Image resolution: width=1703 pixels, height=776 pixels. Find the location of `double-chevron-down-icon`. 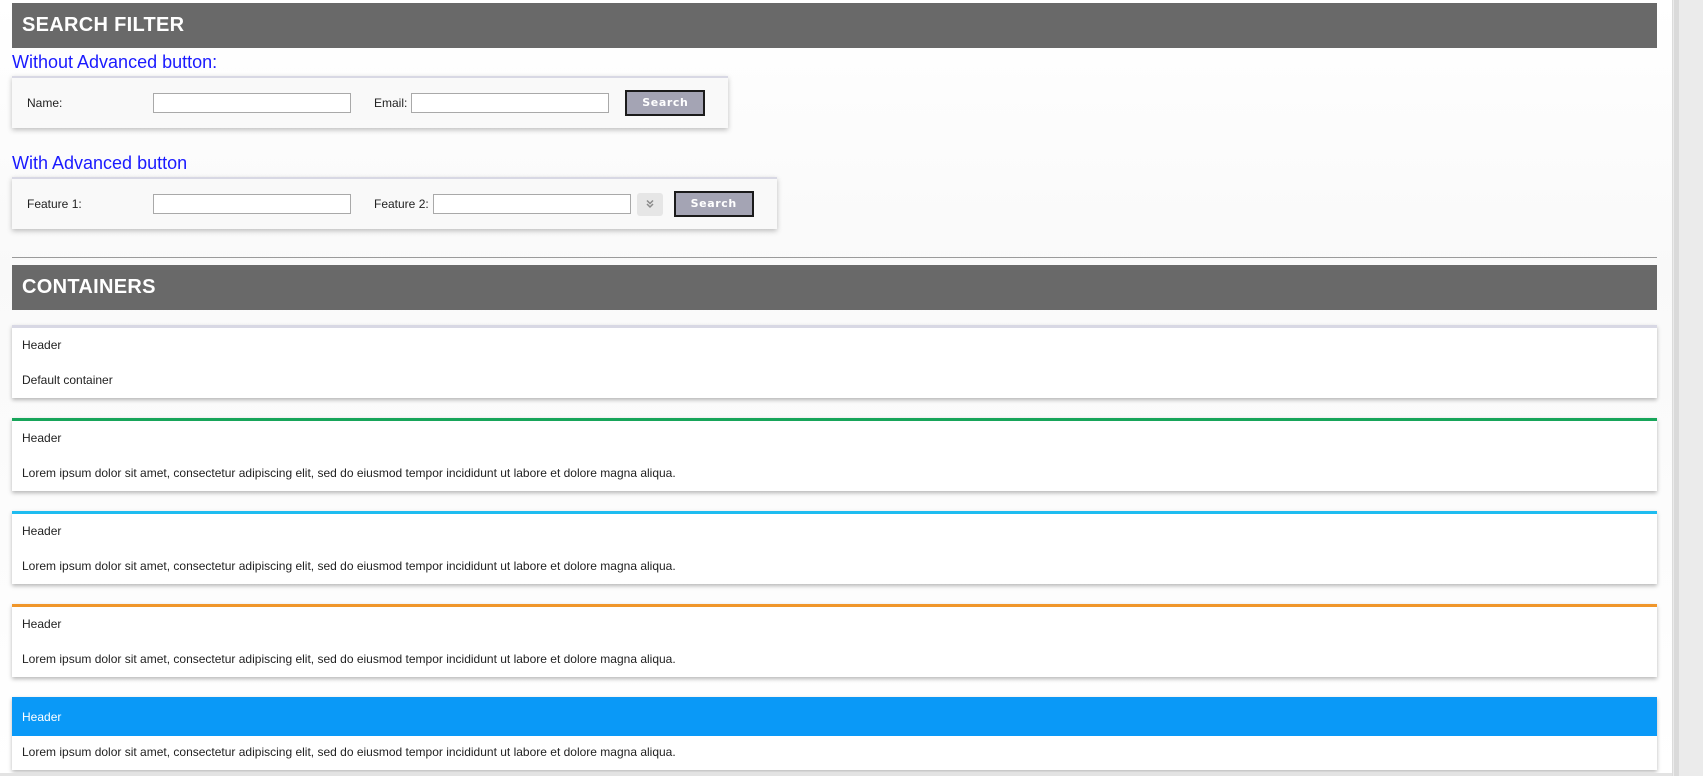

double-chevron-down-icon is located at coordinates (650, 204).